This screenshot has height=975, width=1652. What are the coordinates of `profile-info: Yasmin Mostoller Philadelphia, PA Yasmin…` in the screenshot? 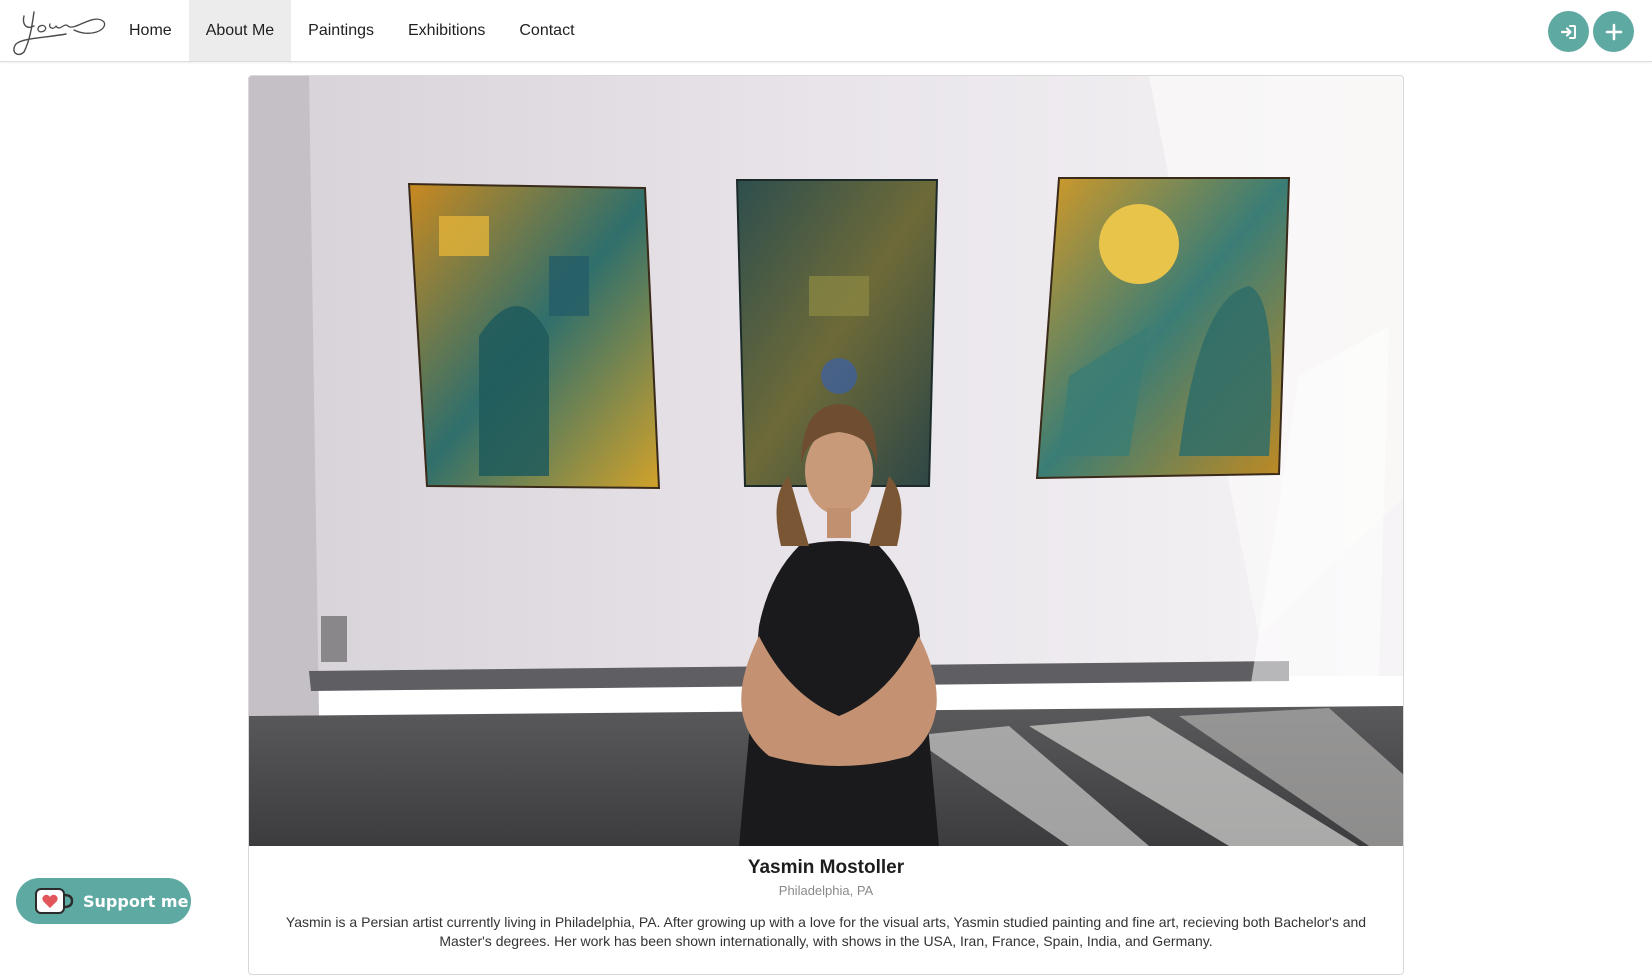 It's located at (826, 898).